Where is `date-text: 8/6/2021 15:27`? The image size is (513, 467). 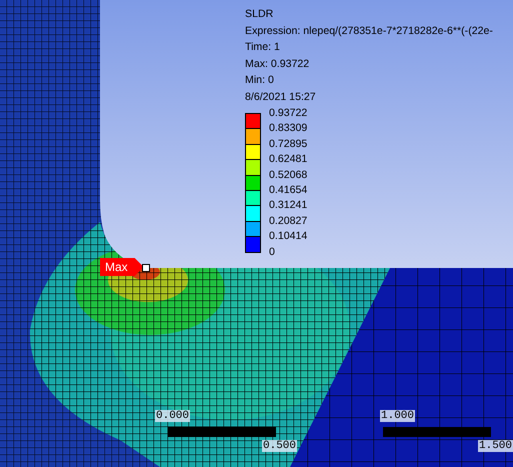 date-text: 8/6/2021 15:27 is located at coordinates (281, 97).